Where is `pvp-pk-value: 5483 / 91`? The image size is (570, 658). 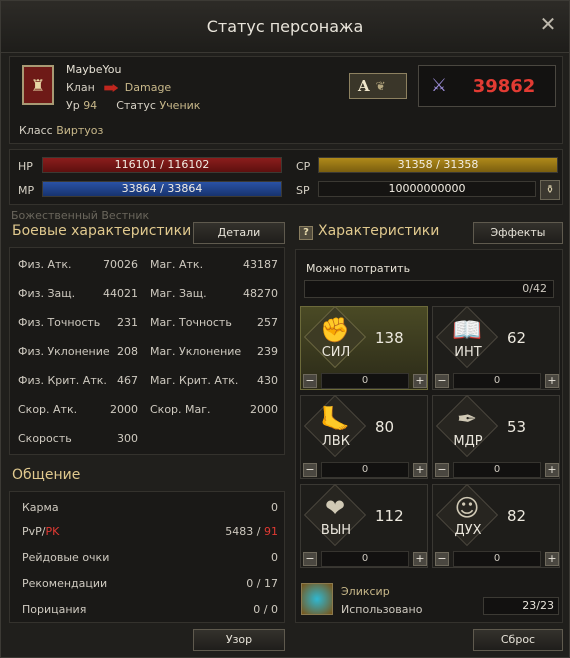
pvp-pk-value: 5483 / 91 is located at coordinates (251, 531).